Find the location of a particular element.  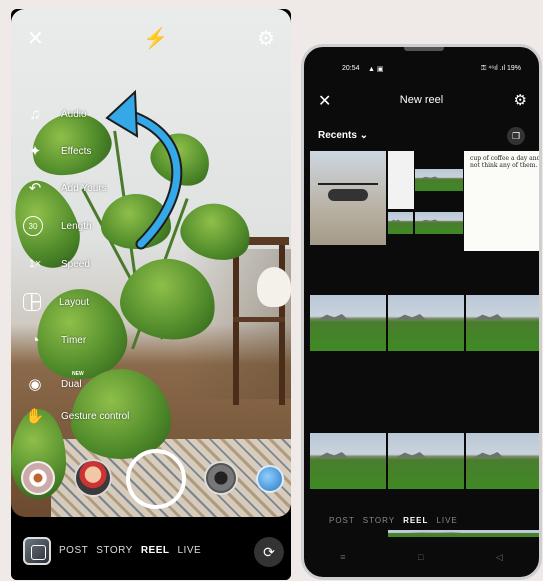

recents-nav-icon: ≡ is located at coordinates (342, 557).